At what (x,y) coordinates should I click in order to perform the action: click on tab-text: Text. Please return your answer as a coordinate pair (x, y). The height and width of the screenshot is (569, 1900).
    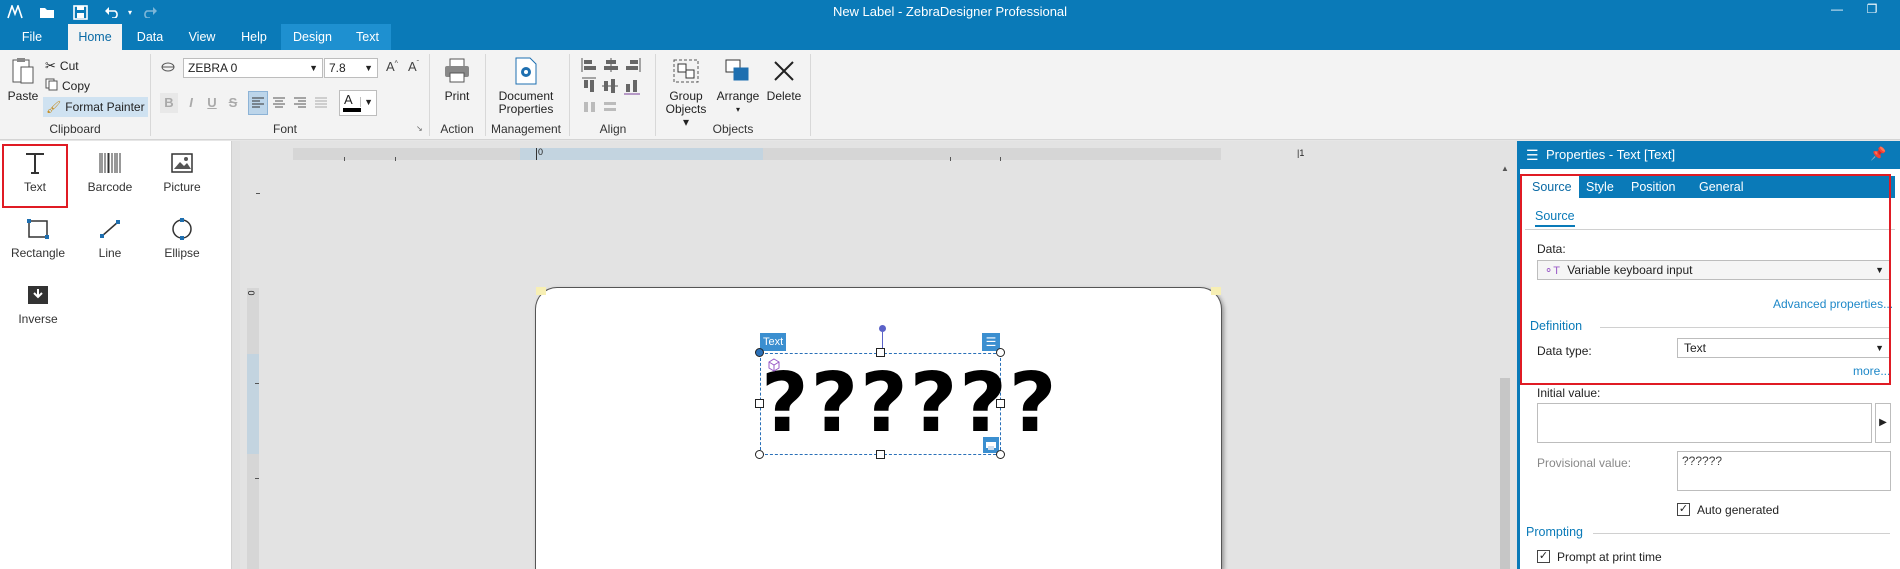
    Looking at the image, I should click on (367, 37).